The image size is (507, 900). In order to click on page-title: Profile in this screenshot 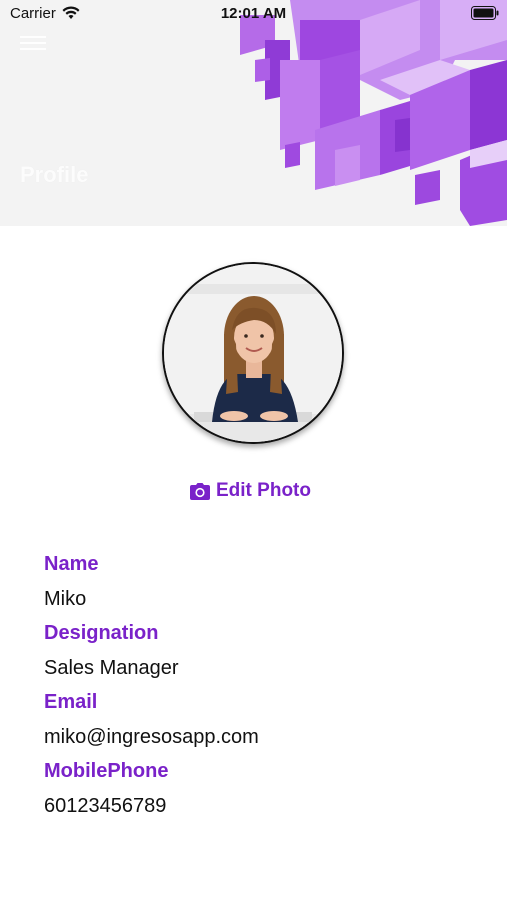, I will do `click(54, 174)`.